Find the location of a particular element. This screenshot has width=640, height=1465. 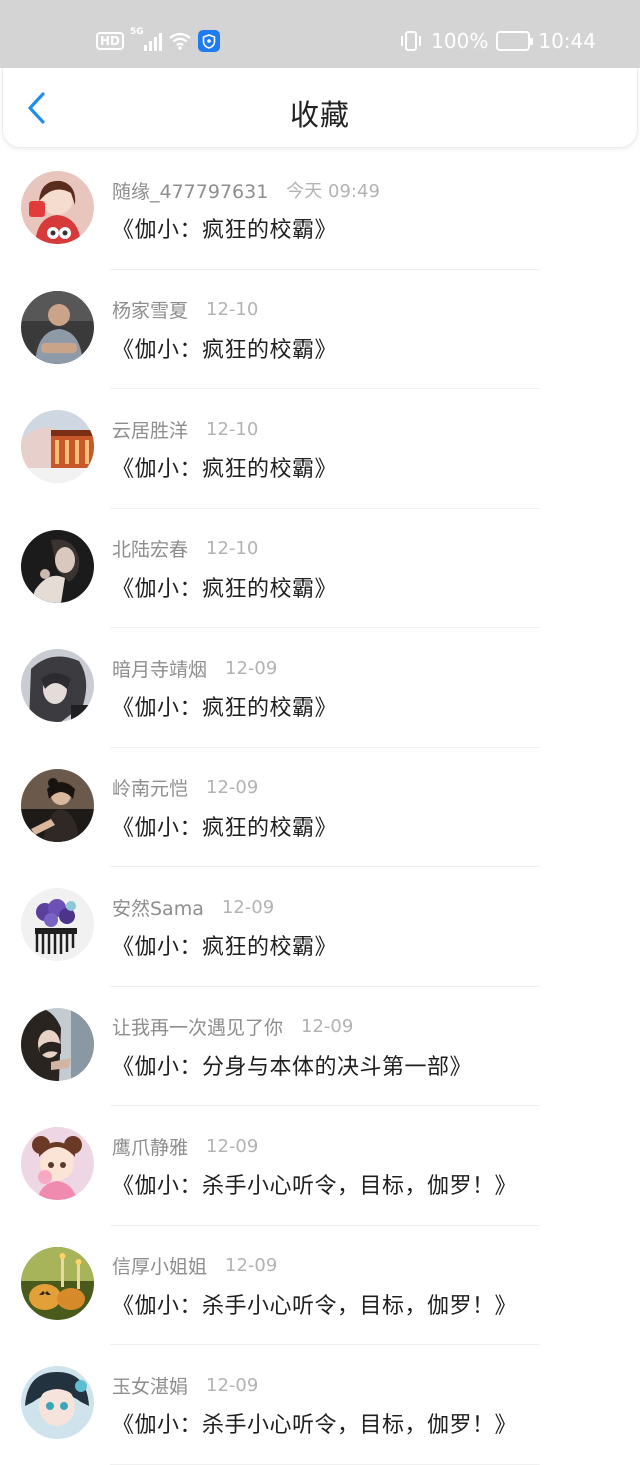

user-name: 杨家雪夏 is located at coordinates (150, 311).